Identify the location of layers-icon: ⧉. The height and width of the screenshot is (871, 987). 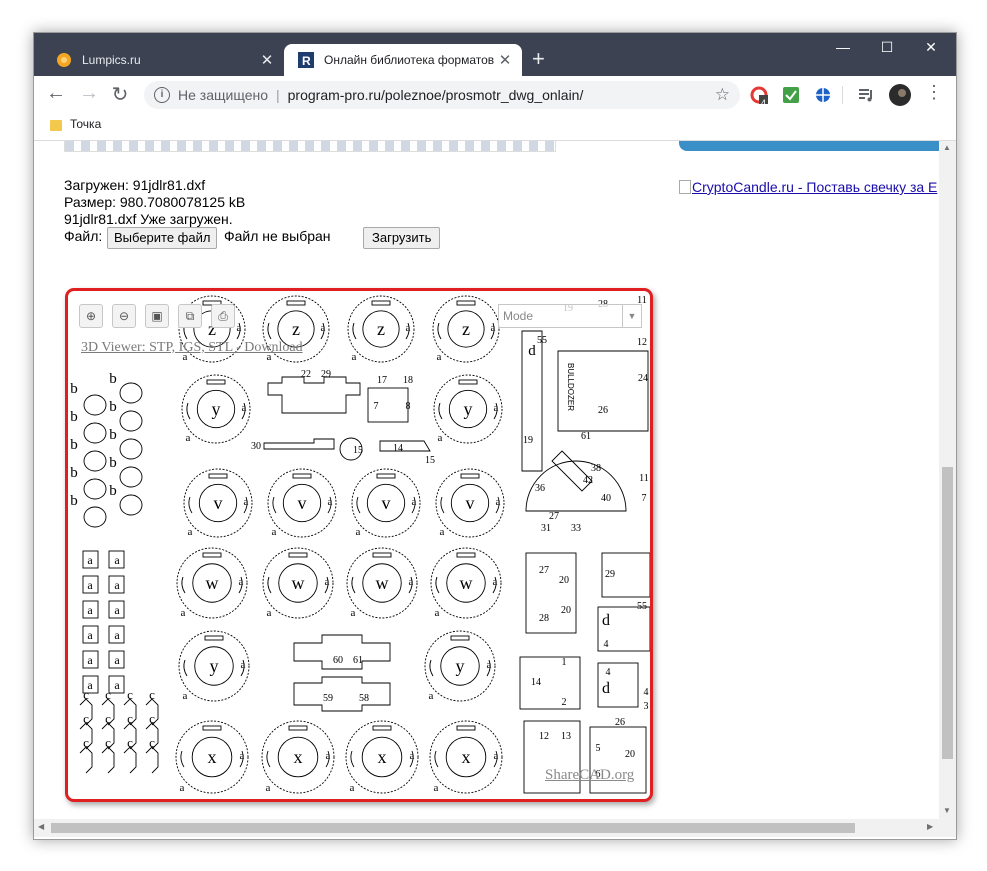
(190, 316).